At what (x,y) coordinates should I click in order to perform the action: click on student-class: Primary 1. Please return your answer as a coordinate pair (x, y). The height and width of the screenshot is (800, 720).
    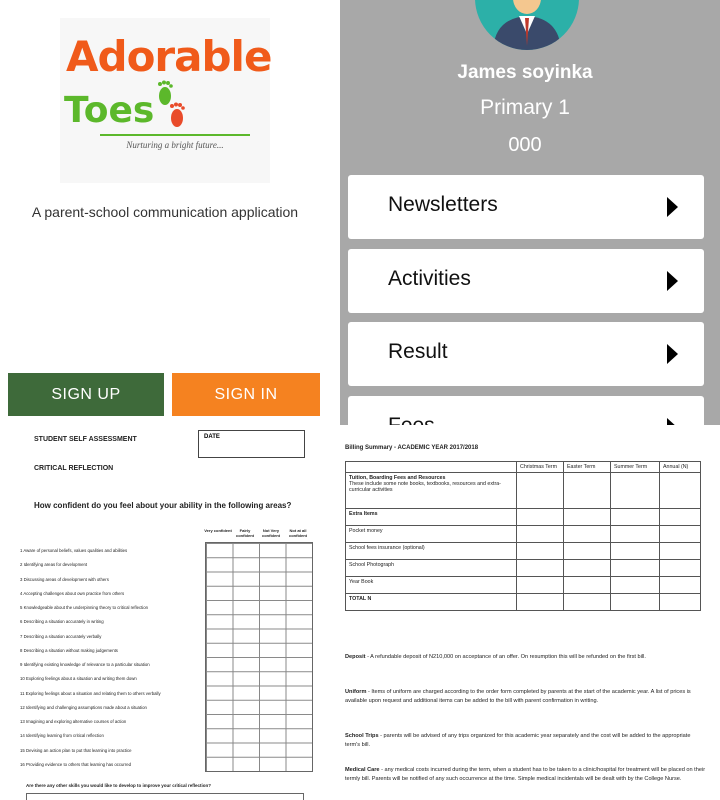
    Looking at the image, I should click on (525, 107).